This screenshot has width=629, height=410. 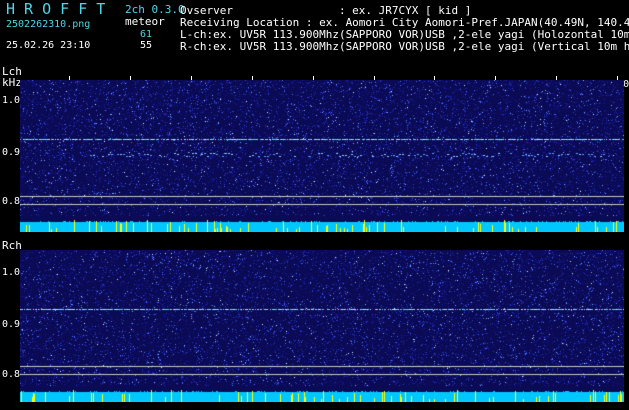 I want to click on mode-label: 2ch 0.3.0, so click(x=155, y=9).